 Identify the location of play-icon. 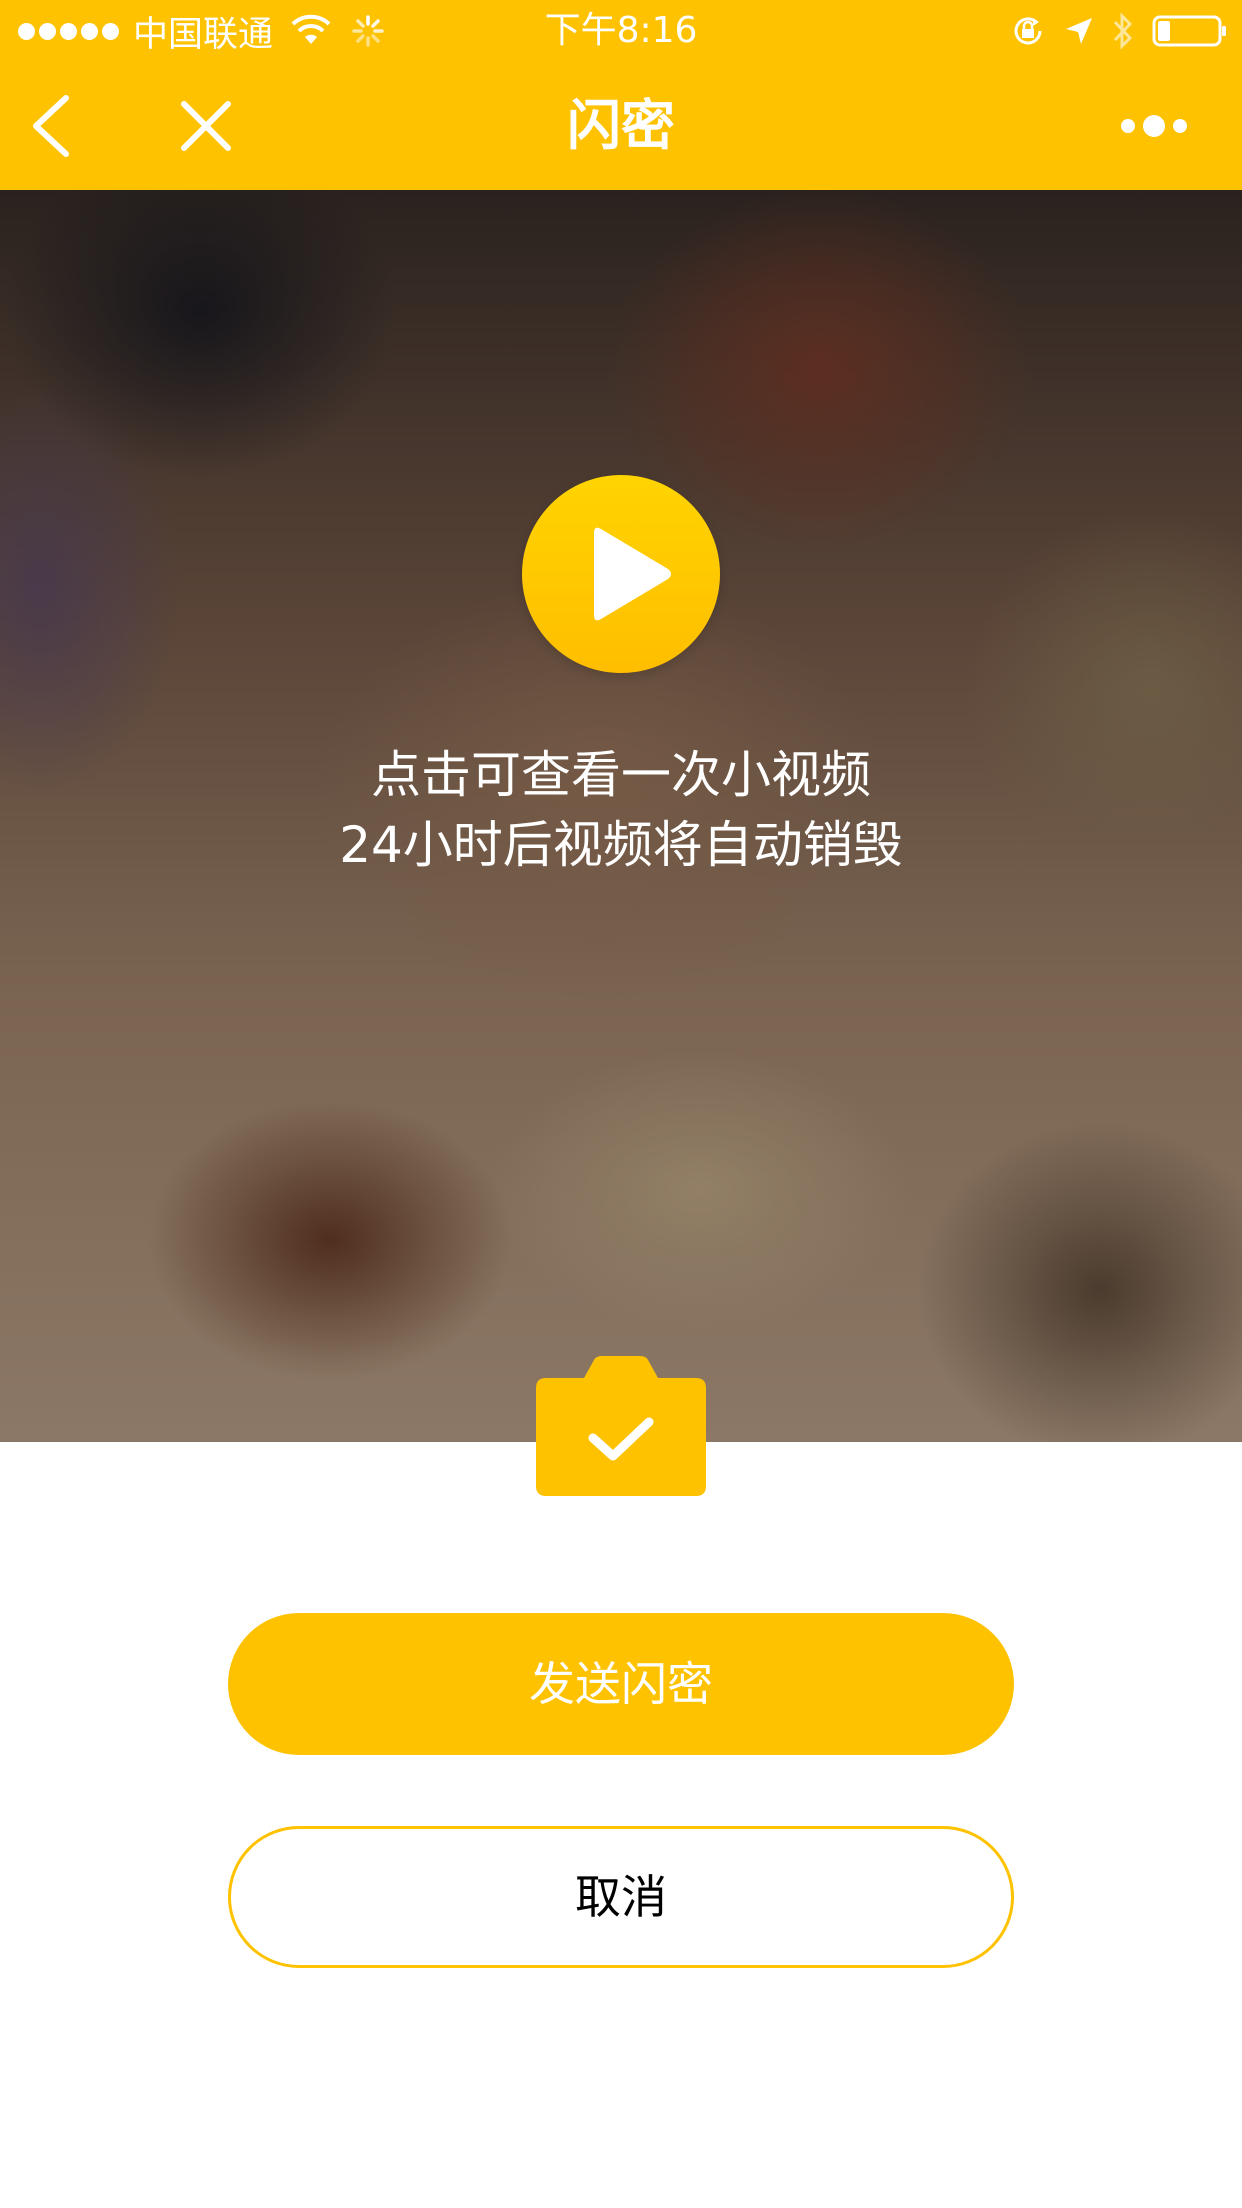
(632, 574).